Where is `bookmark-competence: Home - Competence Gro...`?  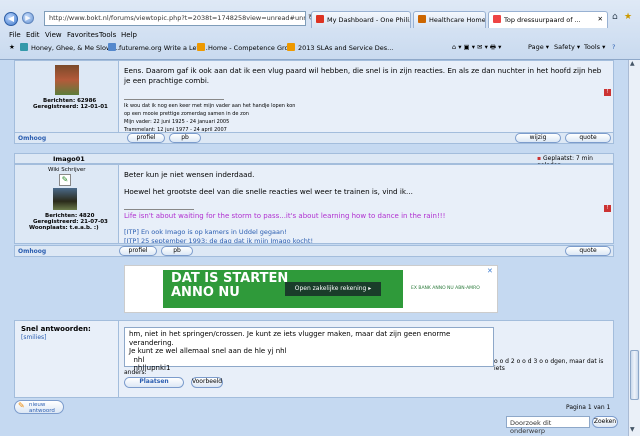 bookmark-competence: Home - Competence Gro... is located at coordinates (246, 47).